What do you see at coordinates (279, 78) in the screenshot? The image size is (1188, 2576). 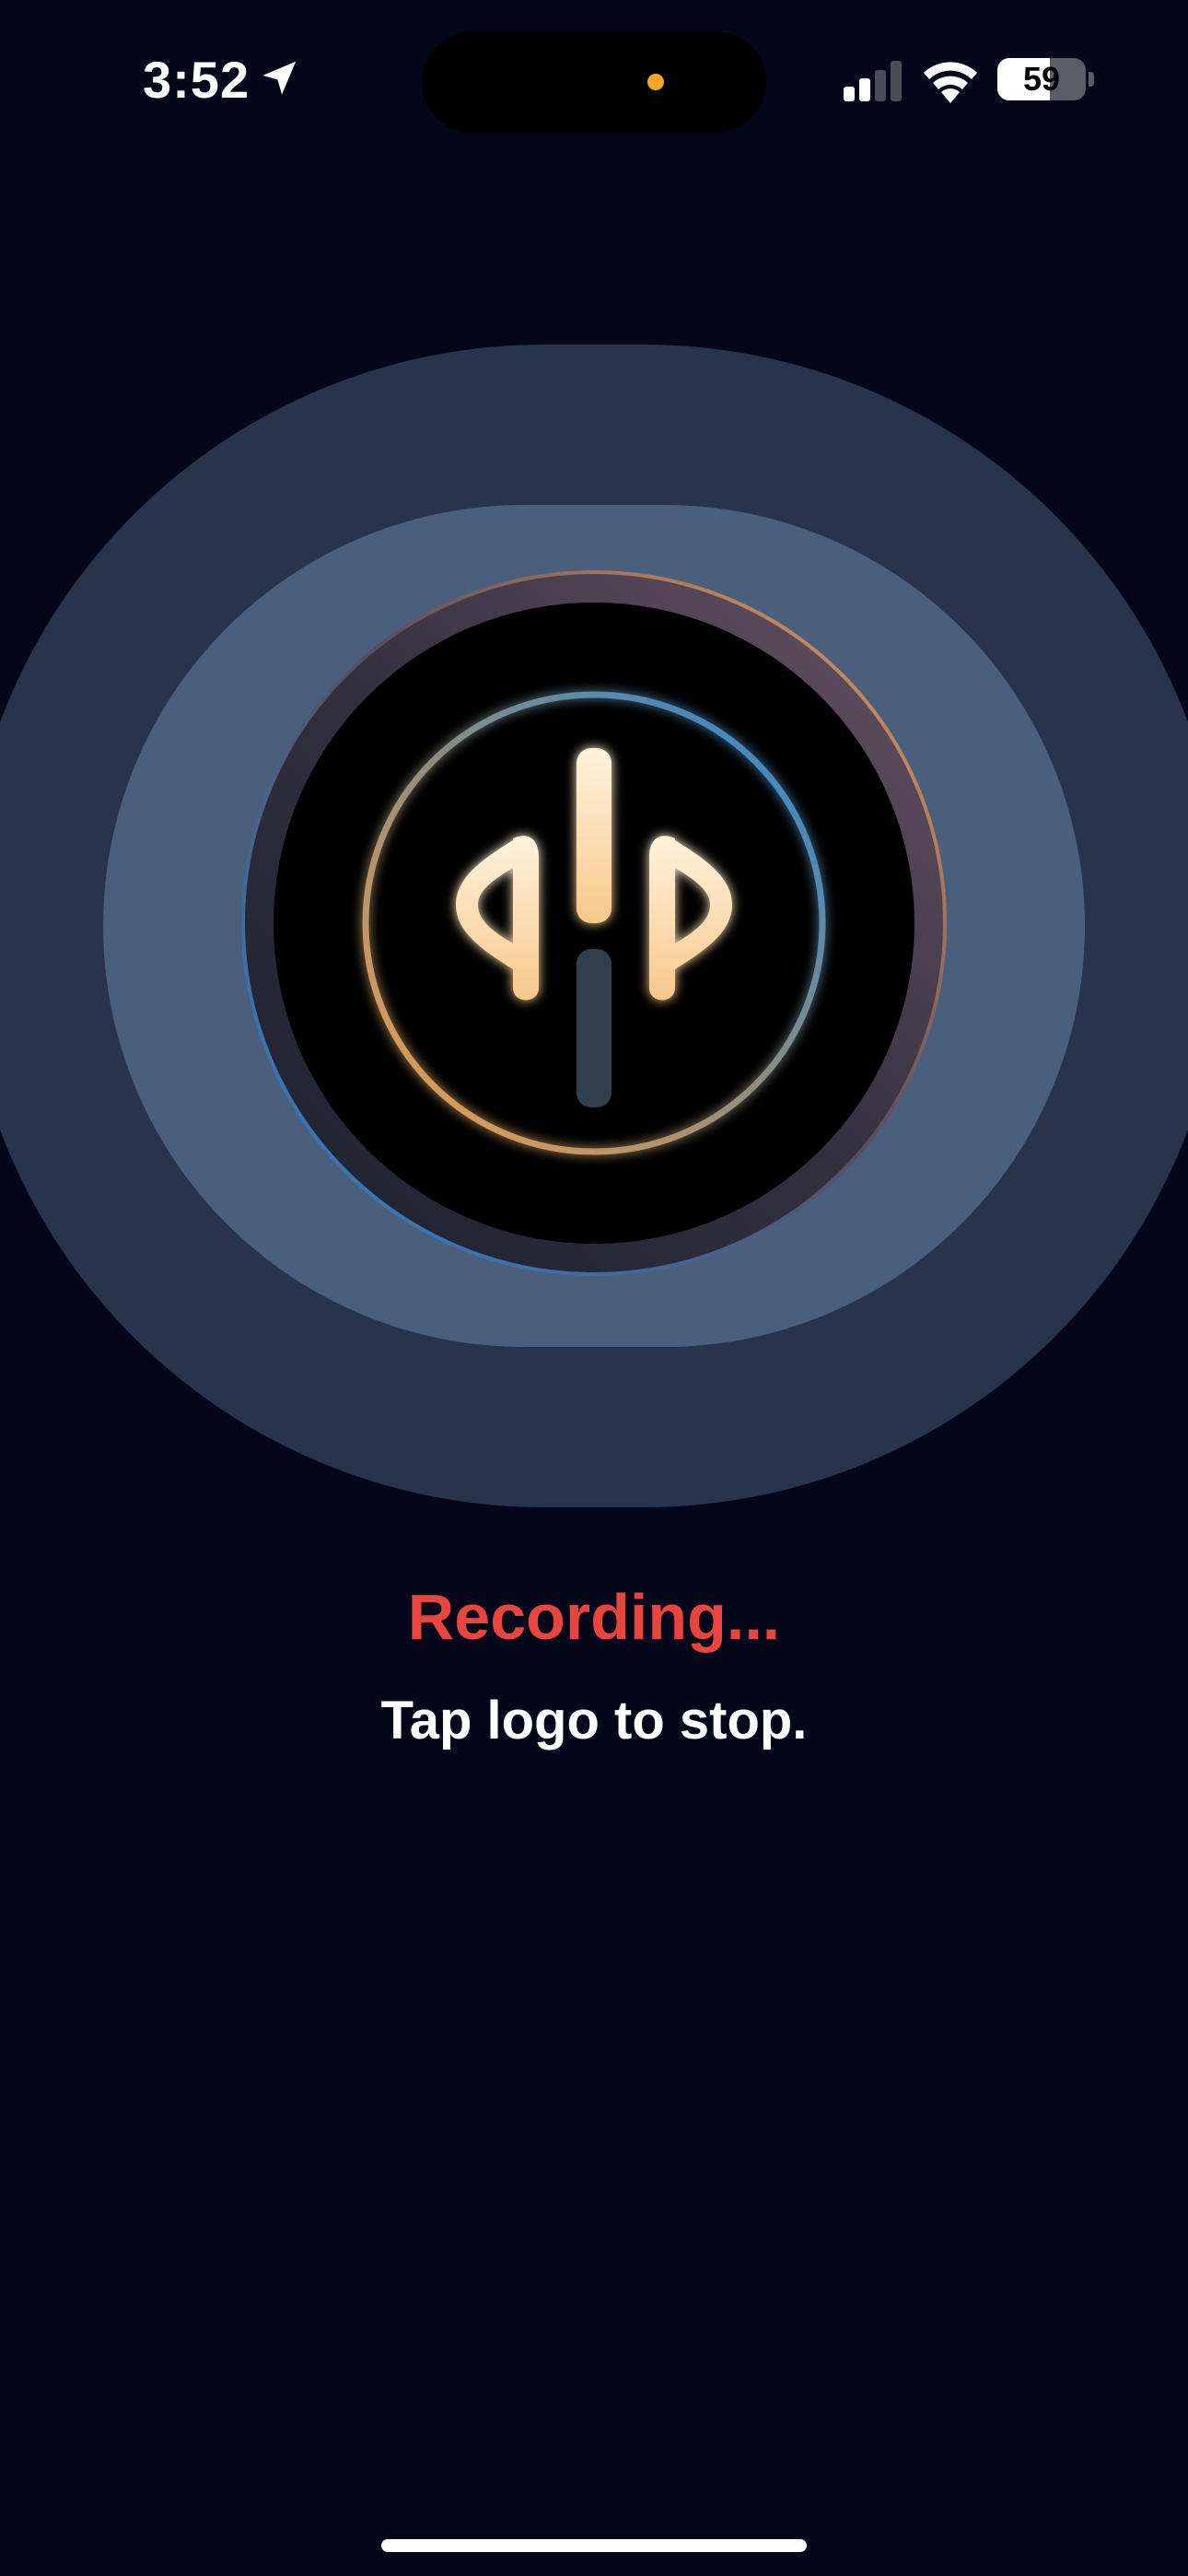 I see `location-arrow-icon` at bounding box center [279, 78].